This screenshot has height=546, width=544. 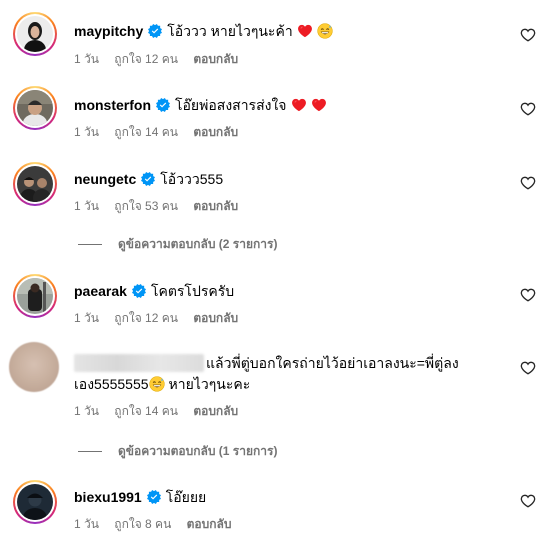 What do you see at coordinates (198, 244) in the screenshot?
I see `view-replies-label: ดูข้อความตอบกลับ (2 รายการ)` at bounding box center [198, 244].